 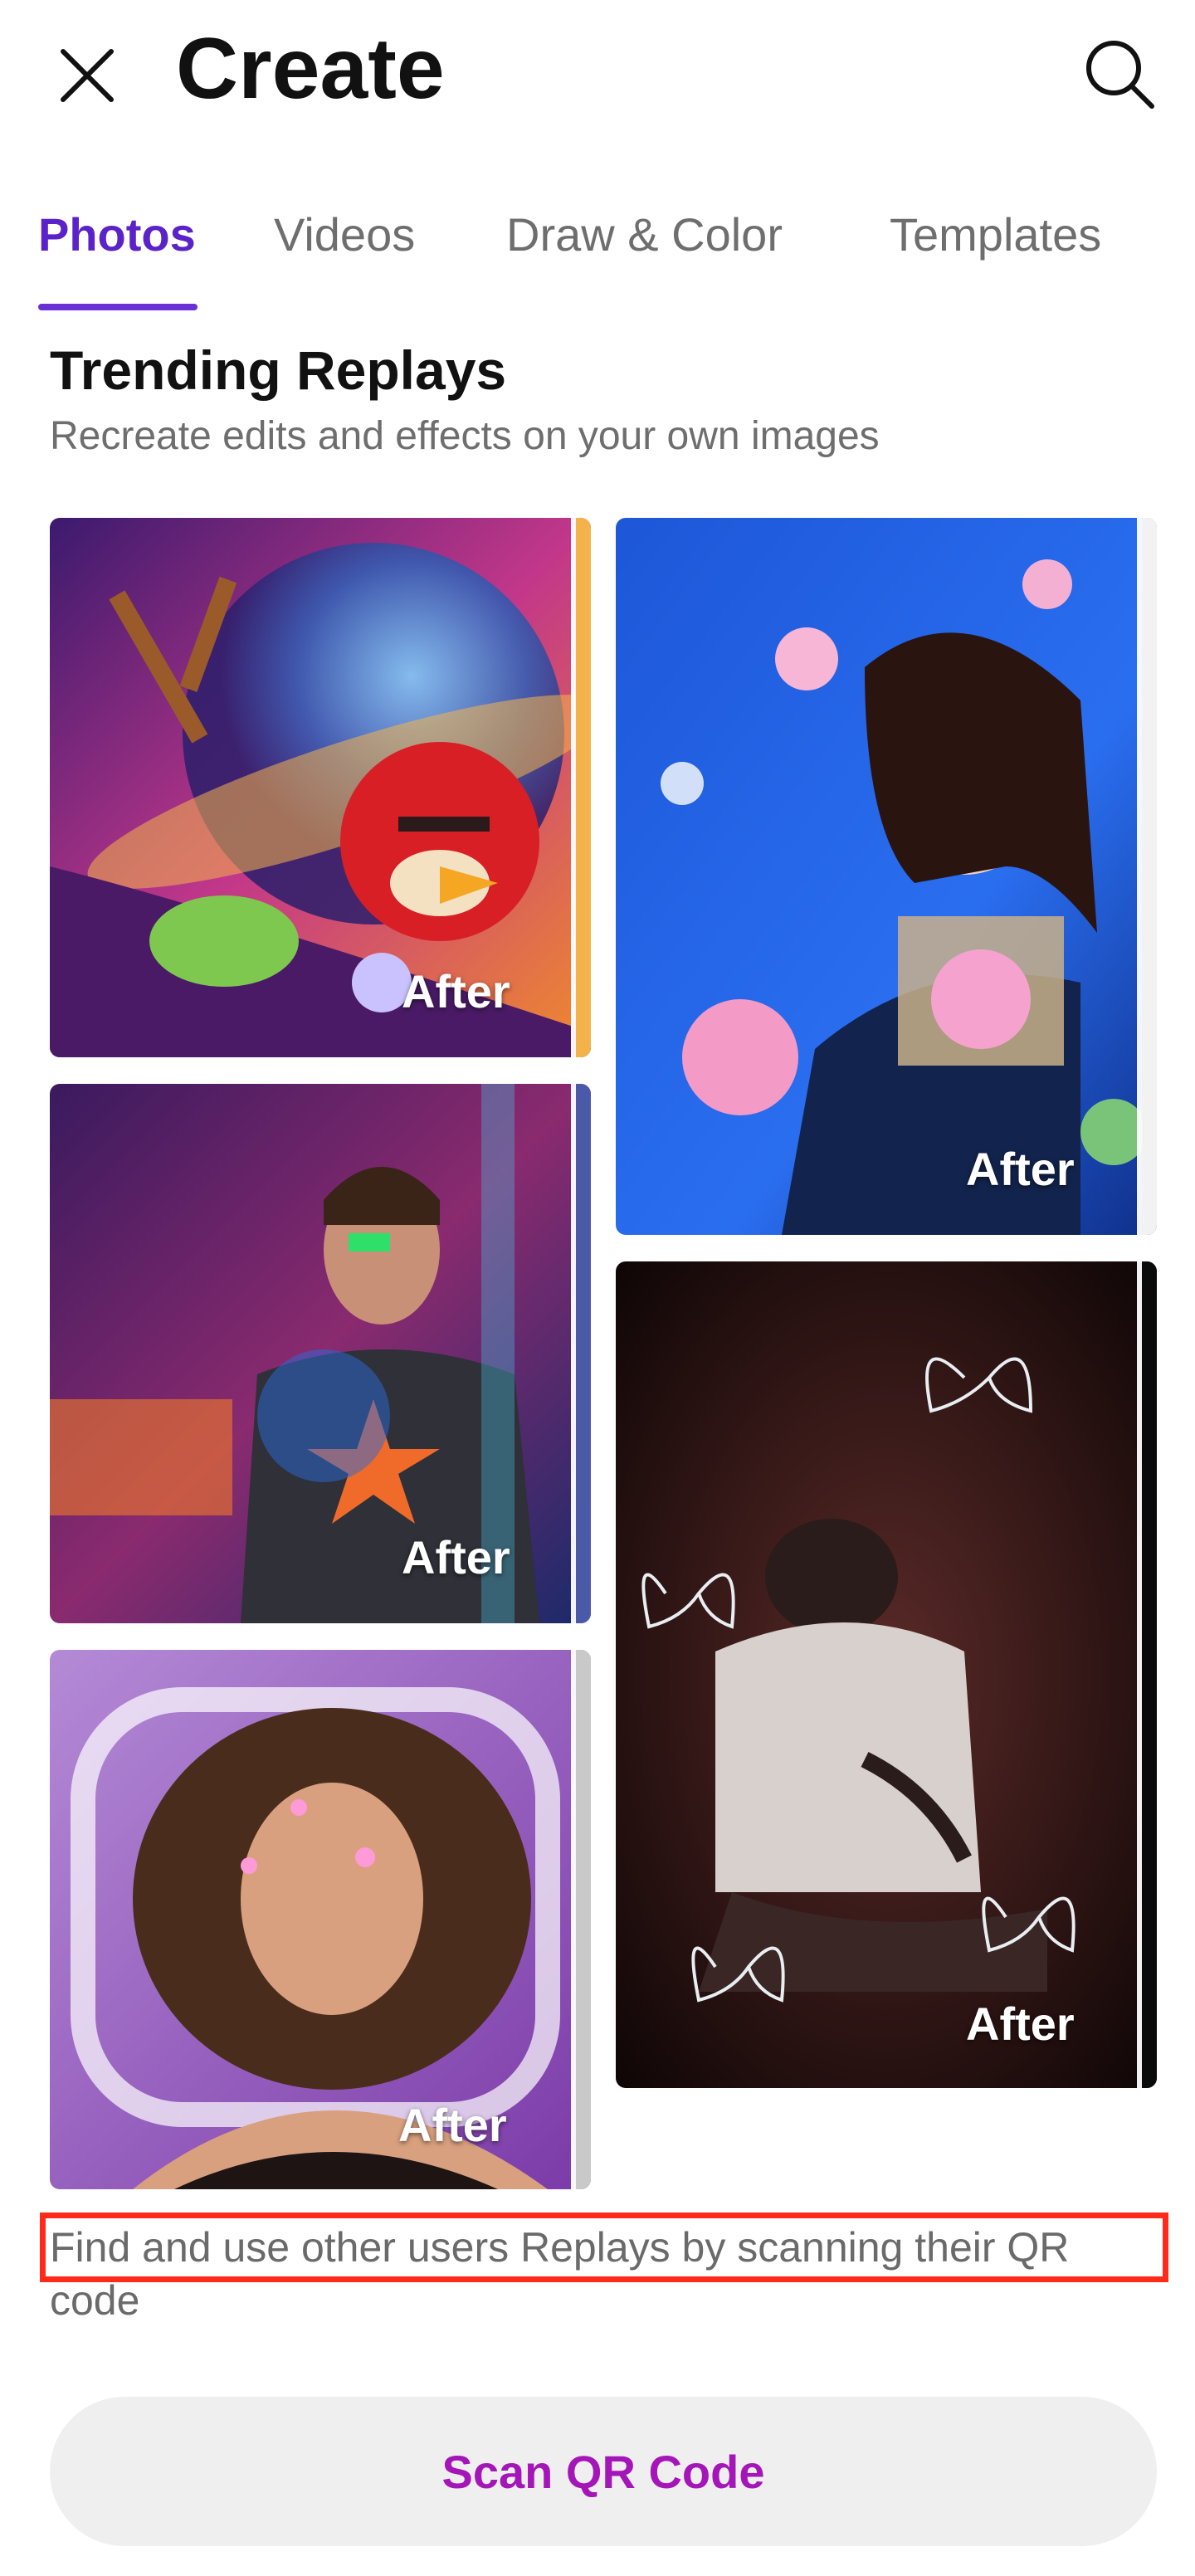 I want to click on tab-draw-color: Draw & Color, so click(x=645, y=234).